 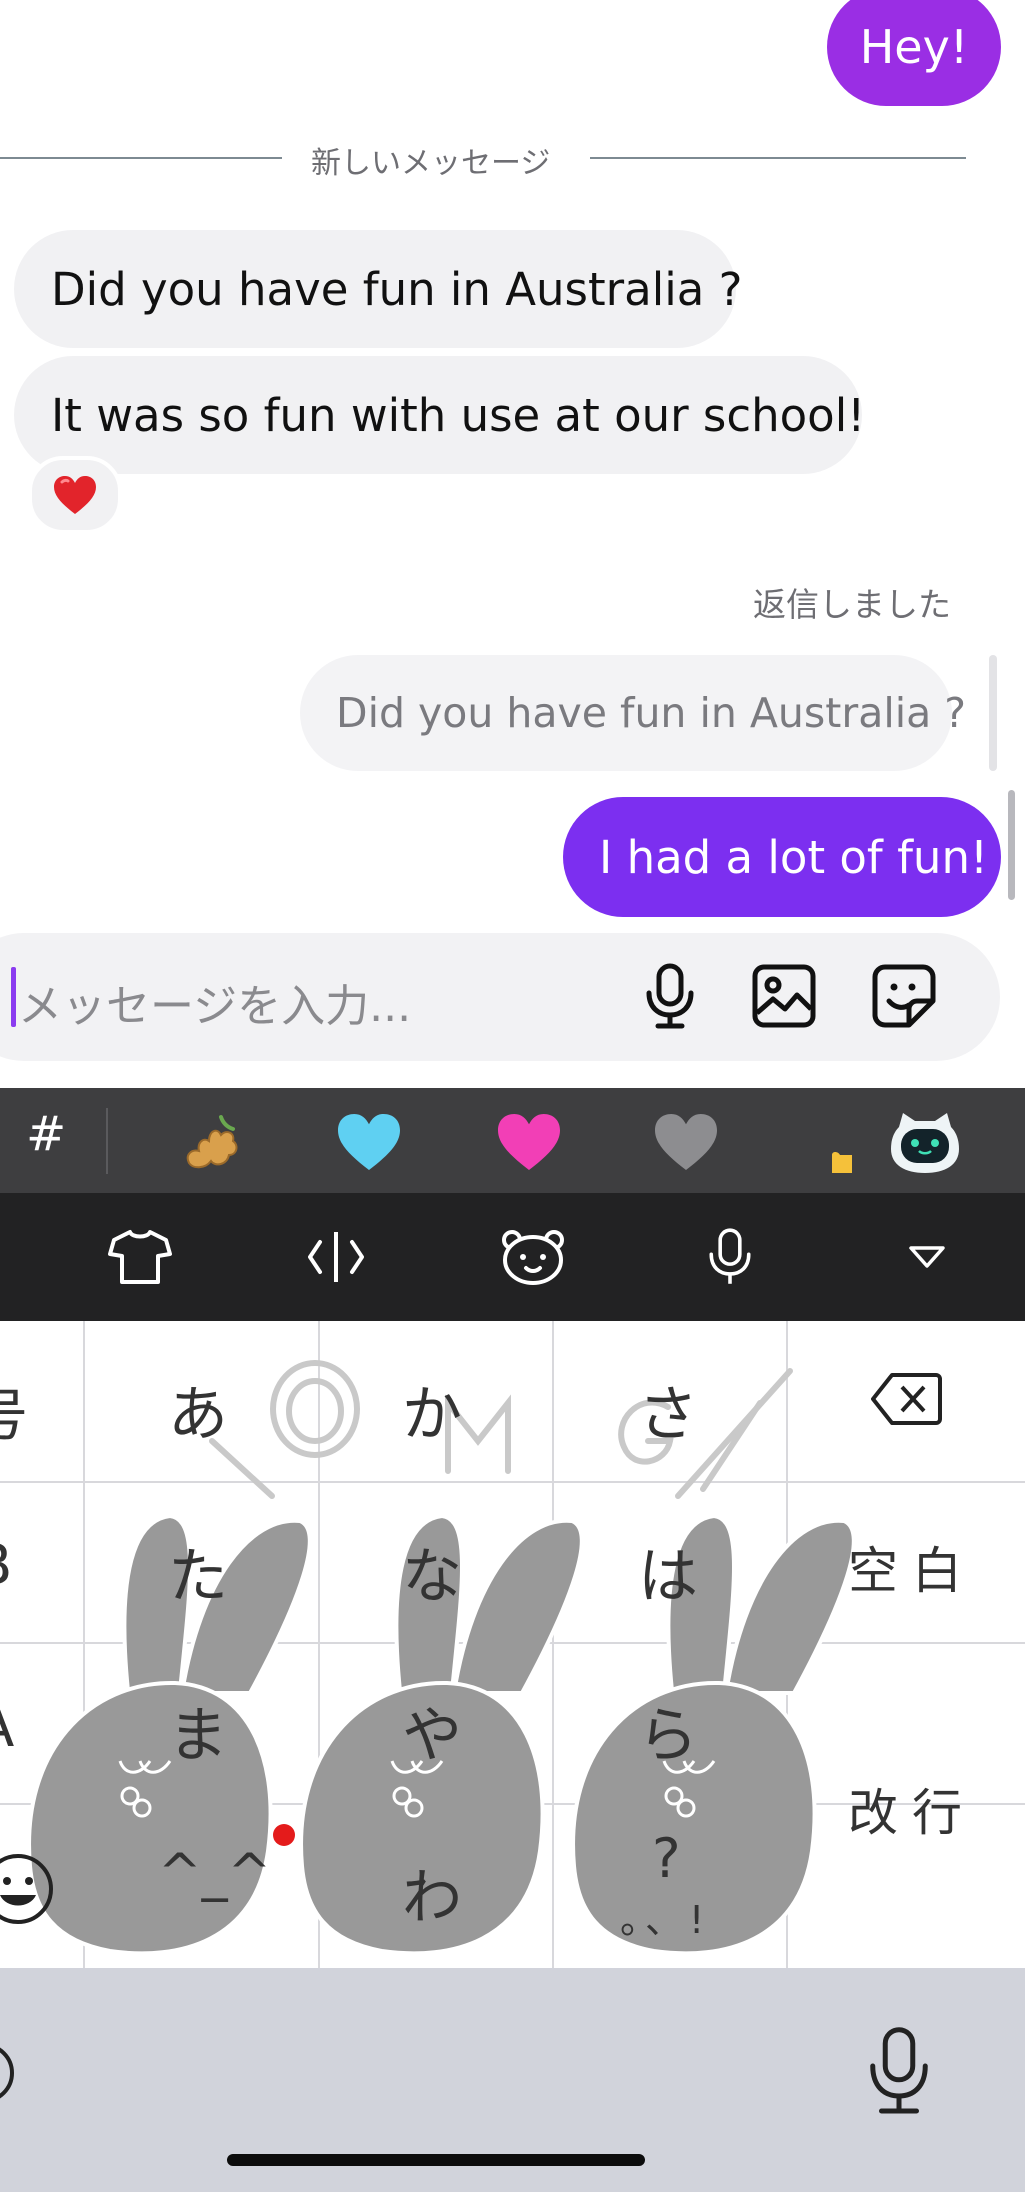 What do you see at coordinates (107, 1141) in the screenshot?
I see `separator` at bounding box center [107, 1141].